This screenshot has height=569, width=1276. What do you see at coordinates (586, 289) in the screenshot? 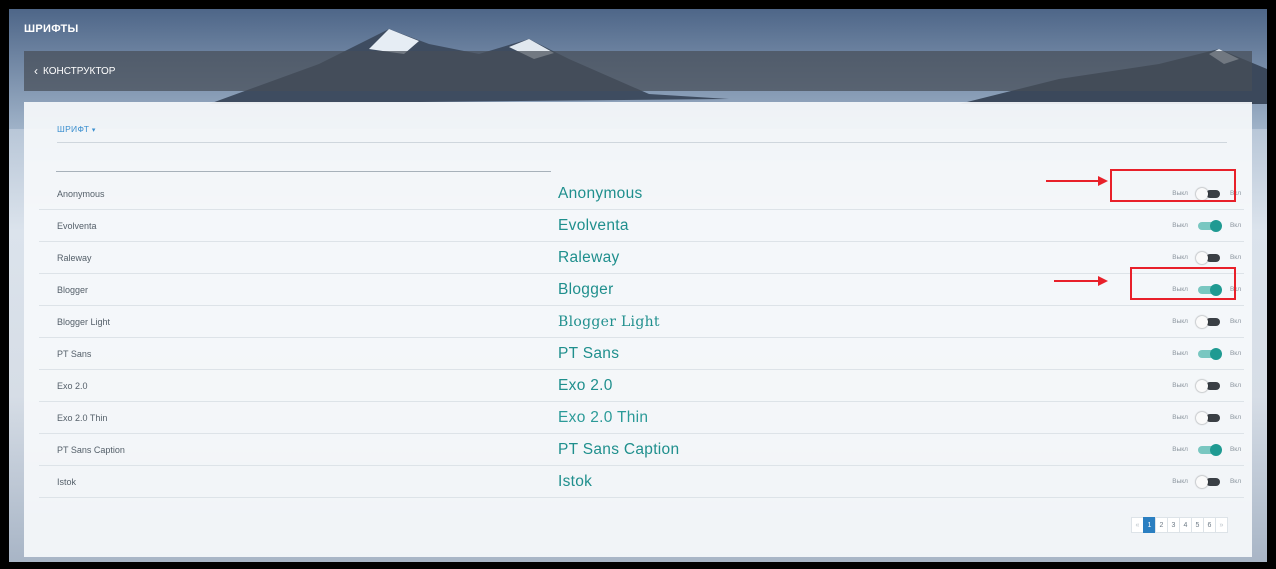
I see `font-preview: Blogger` at bounding box center [586, 289].